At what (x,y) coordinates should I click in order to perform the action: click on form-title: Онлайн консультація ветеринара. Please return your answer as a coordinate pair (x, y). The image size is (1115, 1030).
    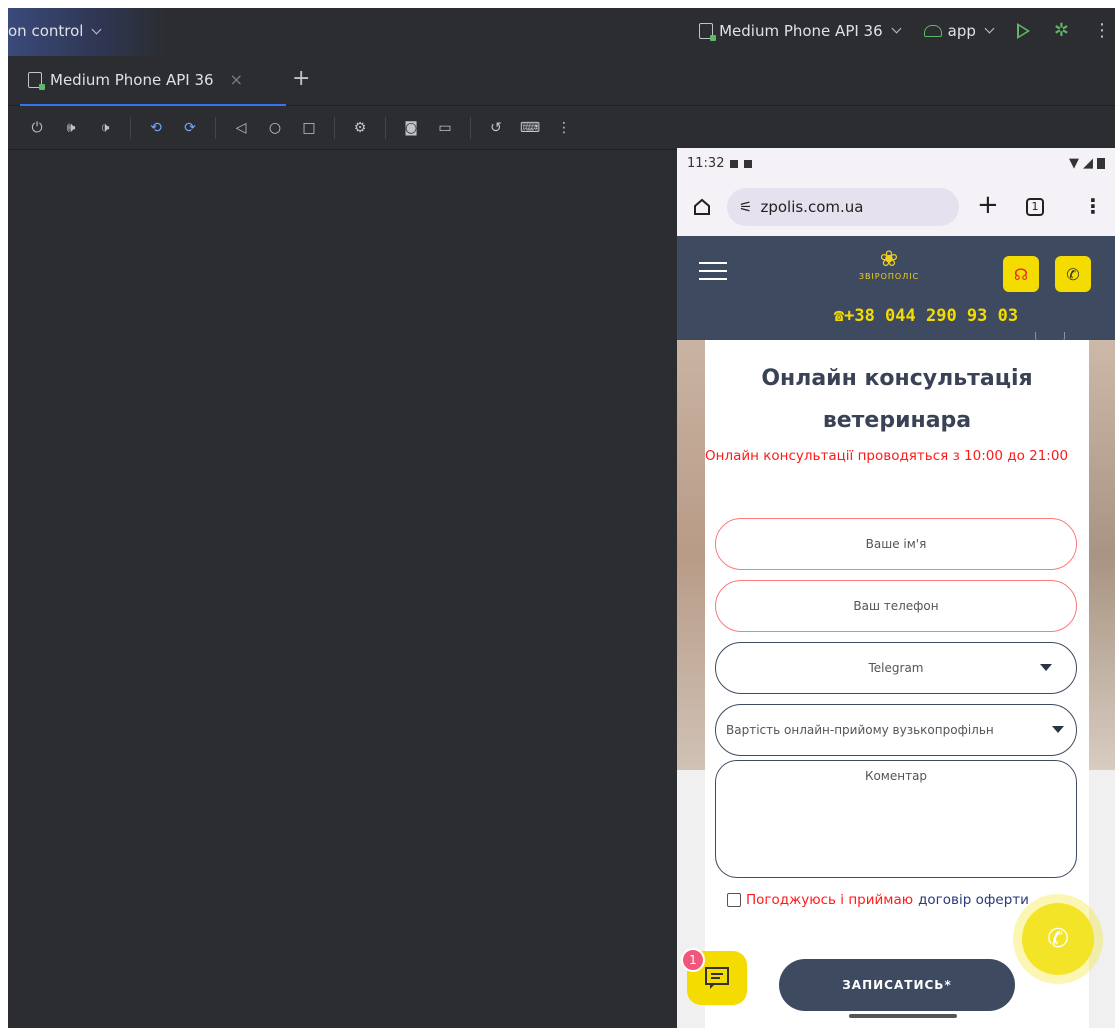
    Looking at the image, I should click on (897, 400).